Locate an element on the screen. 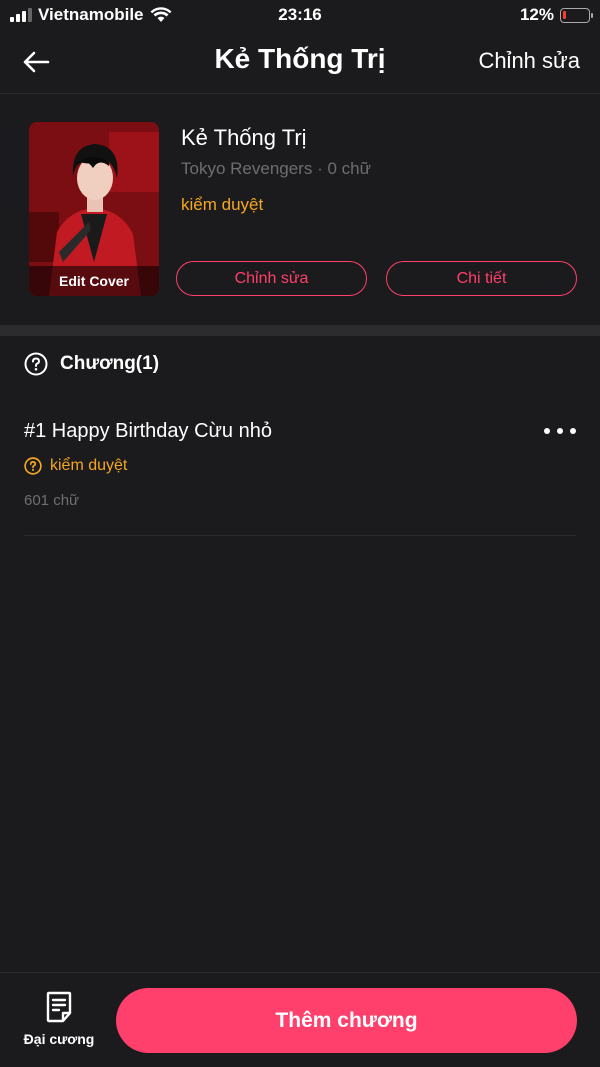 The height and width of the screenshot is (1067, 600). battery-percent: 12% is located at coordinates (536, 14).